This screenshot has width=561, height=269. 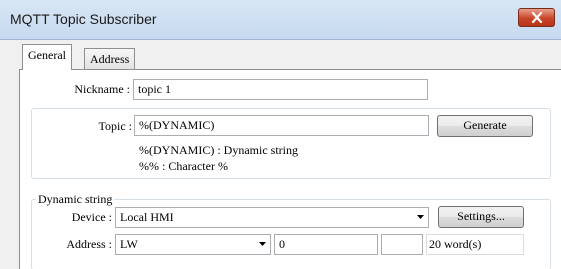 What do you see at coordinates (455, 244) in the screenshot?
I see `word-count-value: 20 word(s)` at bounding box center [455, 244].